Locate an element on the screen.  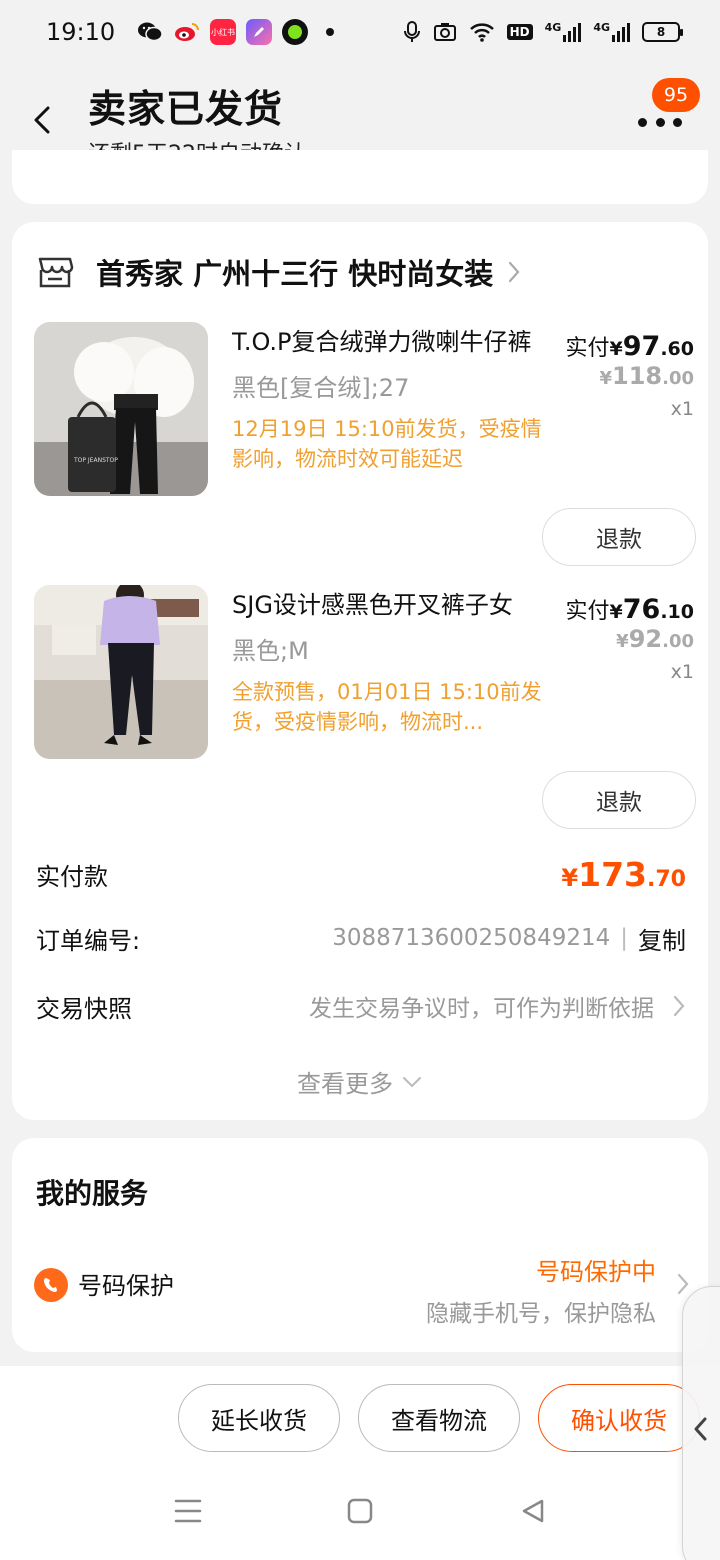
camera-icon is located at coordinates (445, 32).